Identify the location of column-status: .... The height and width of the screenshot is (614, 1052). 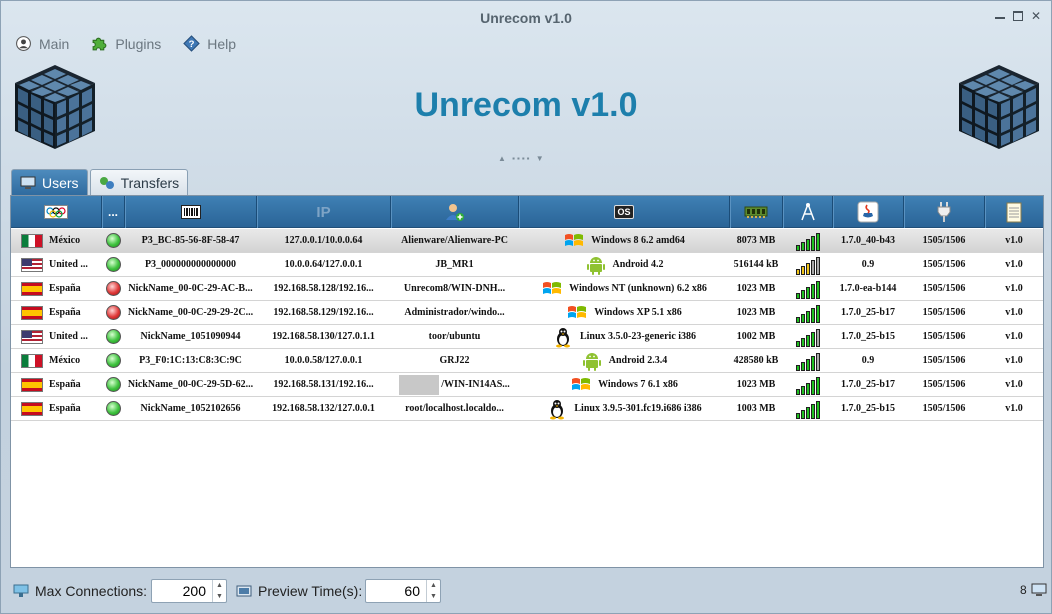
(113, 212).